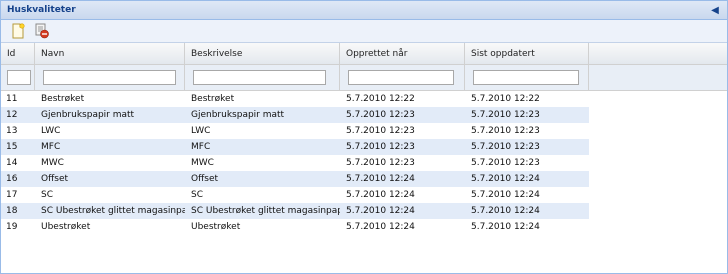 The image size is (728, 274). I want to click on table-row: 15 MFC MFC 5.7.2010 12:23 5.7.2010 12:23, so click(295, 147).